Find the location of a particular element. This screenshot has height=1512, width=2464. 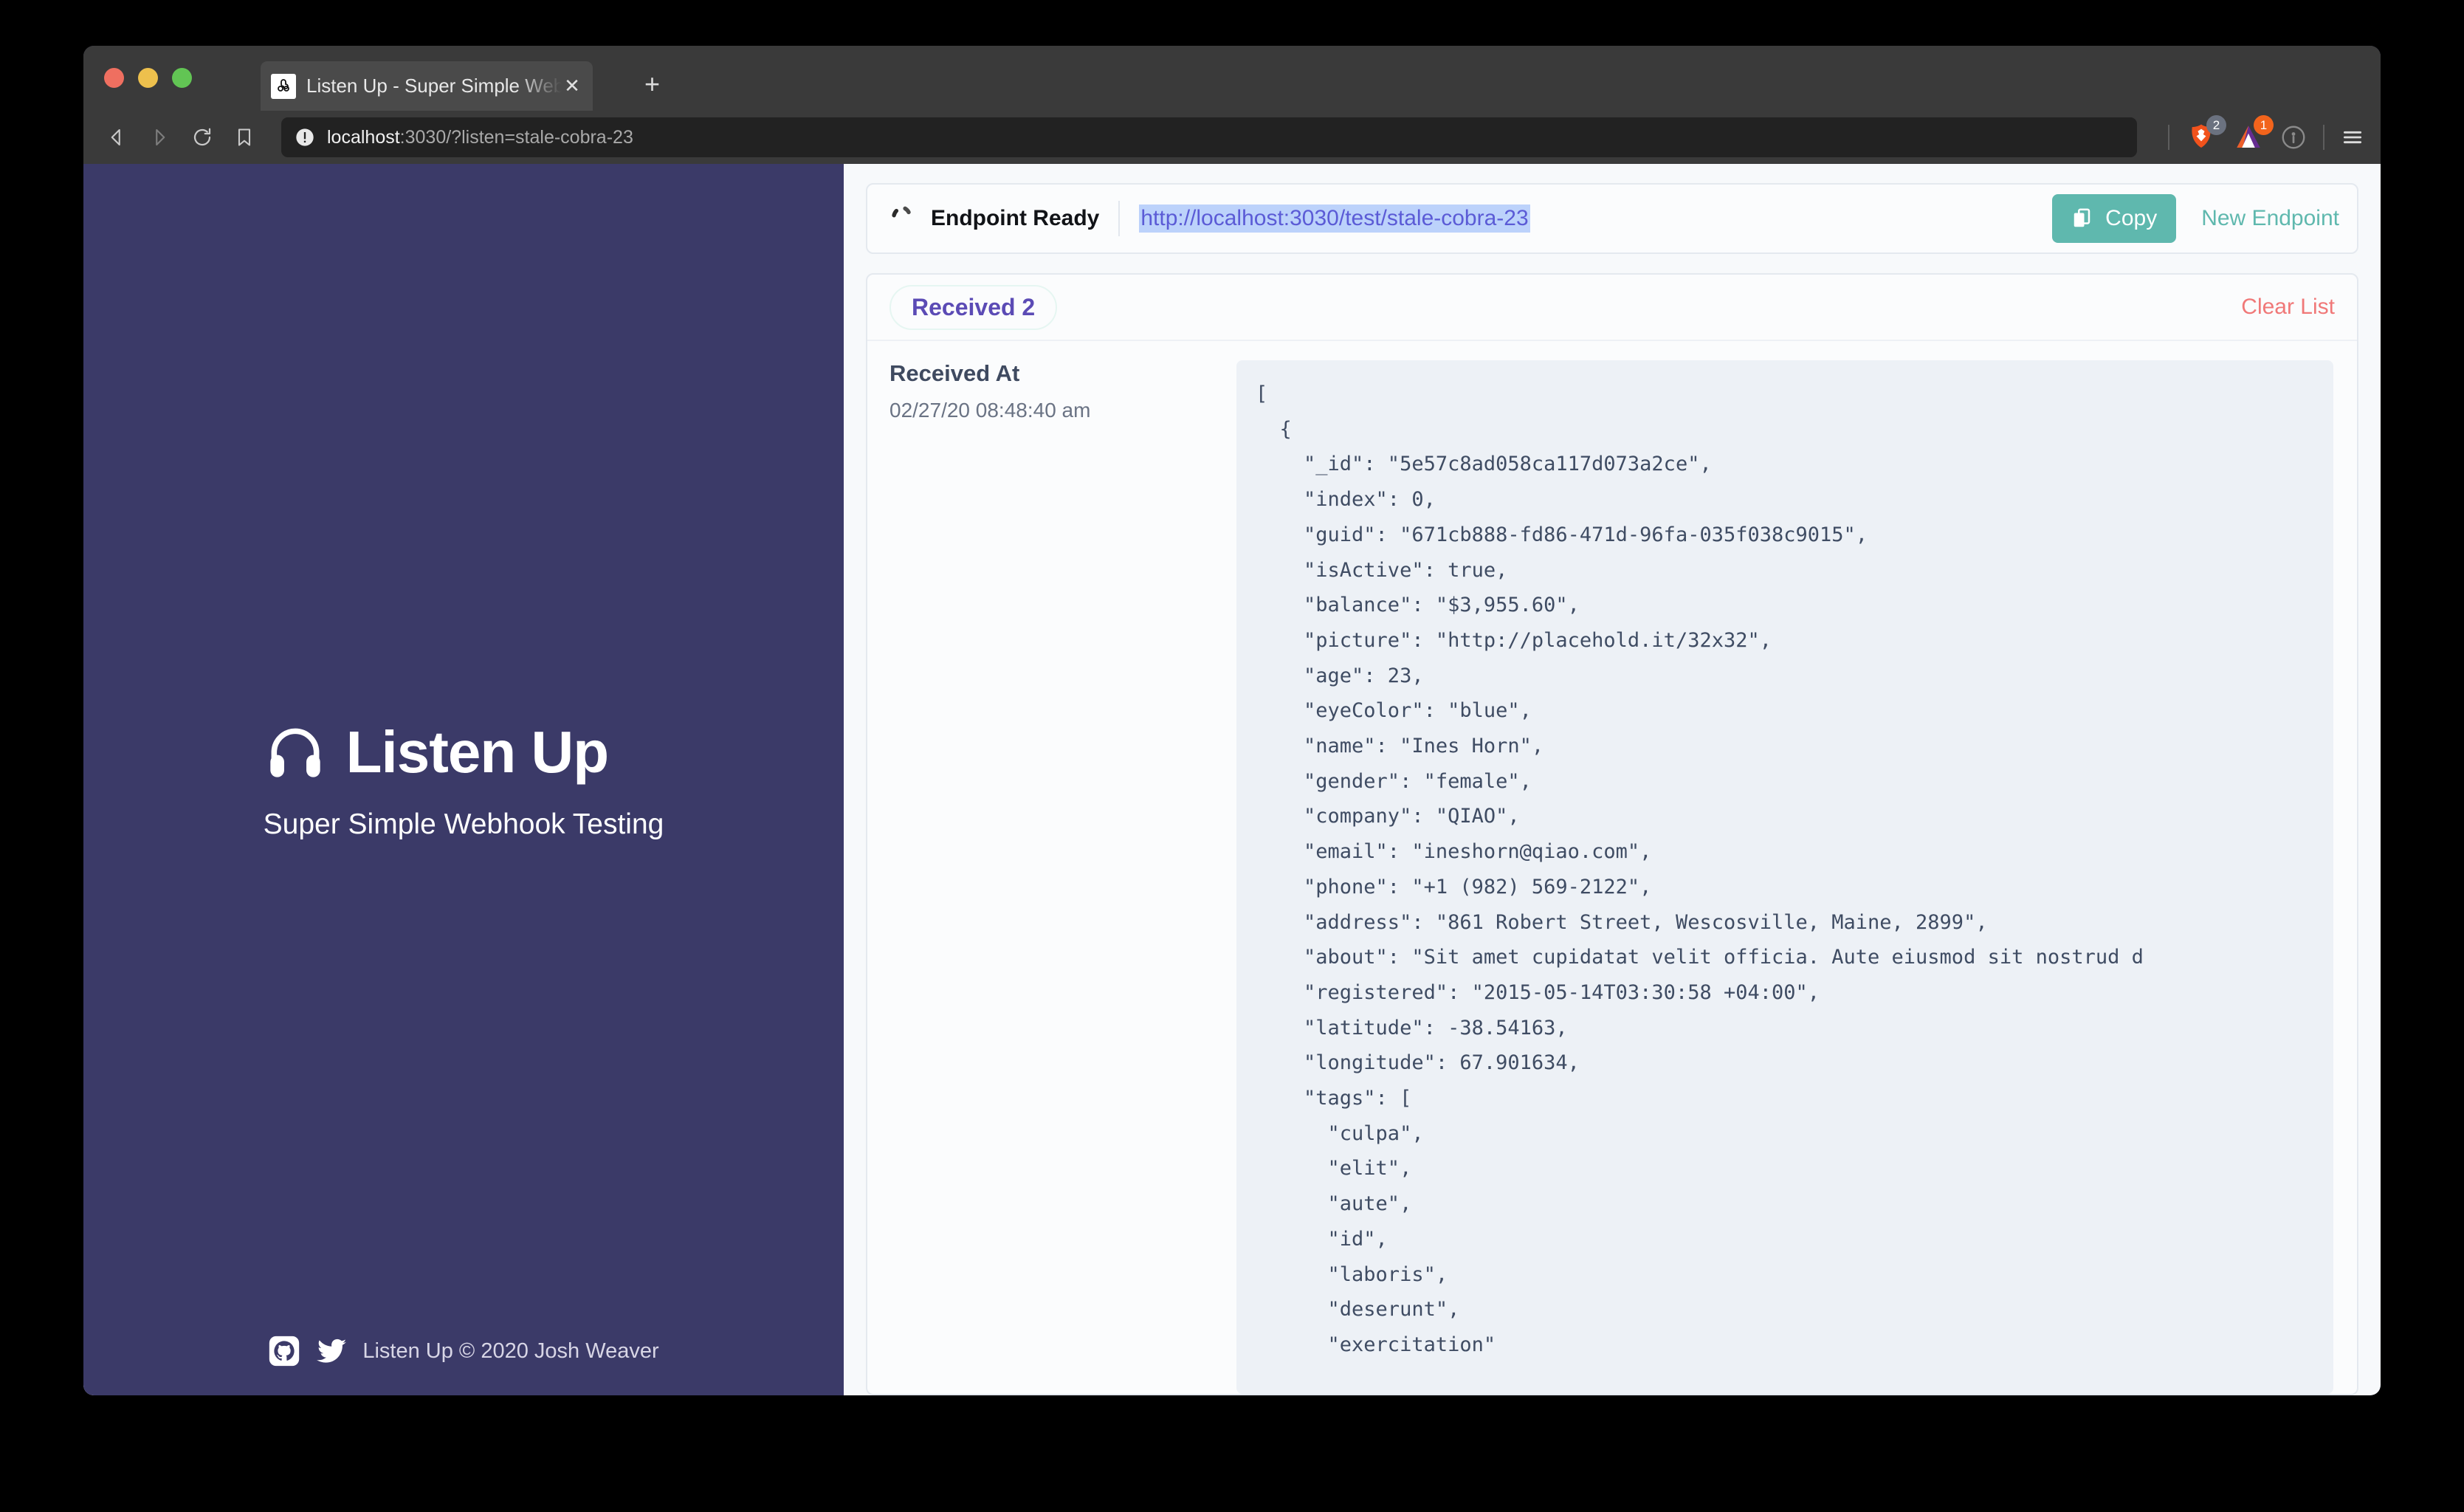

received-header: Received 2 Clear List is located at coordinates (1612, 308).